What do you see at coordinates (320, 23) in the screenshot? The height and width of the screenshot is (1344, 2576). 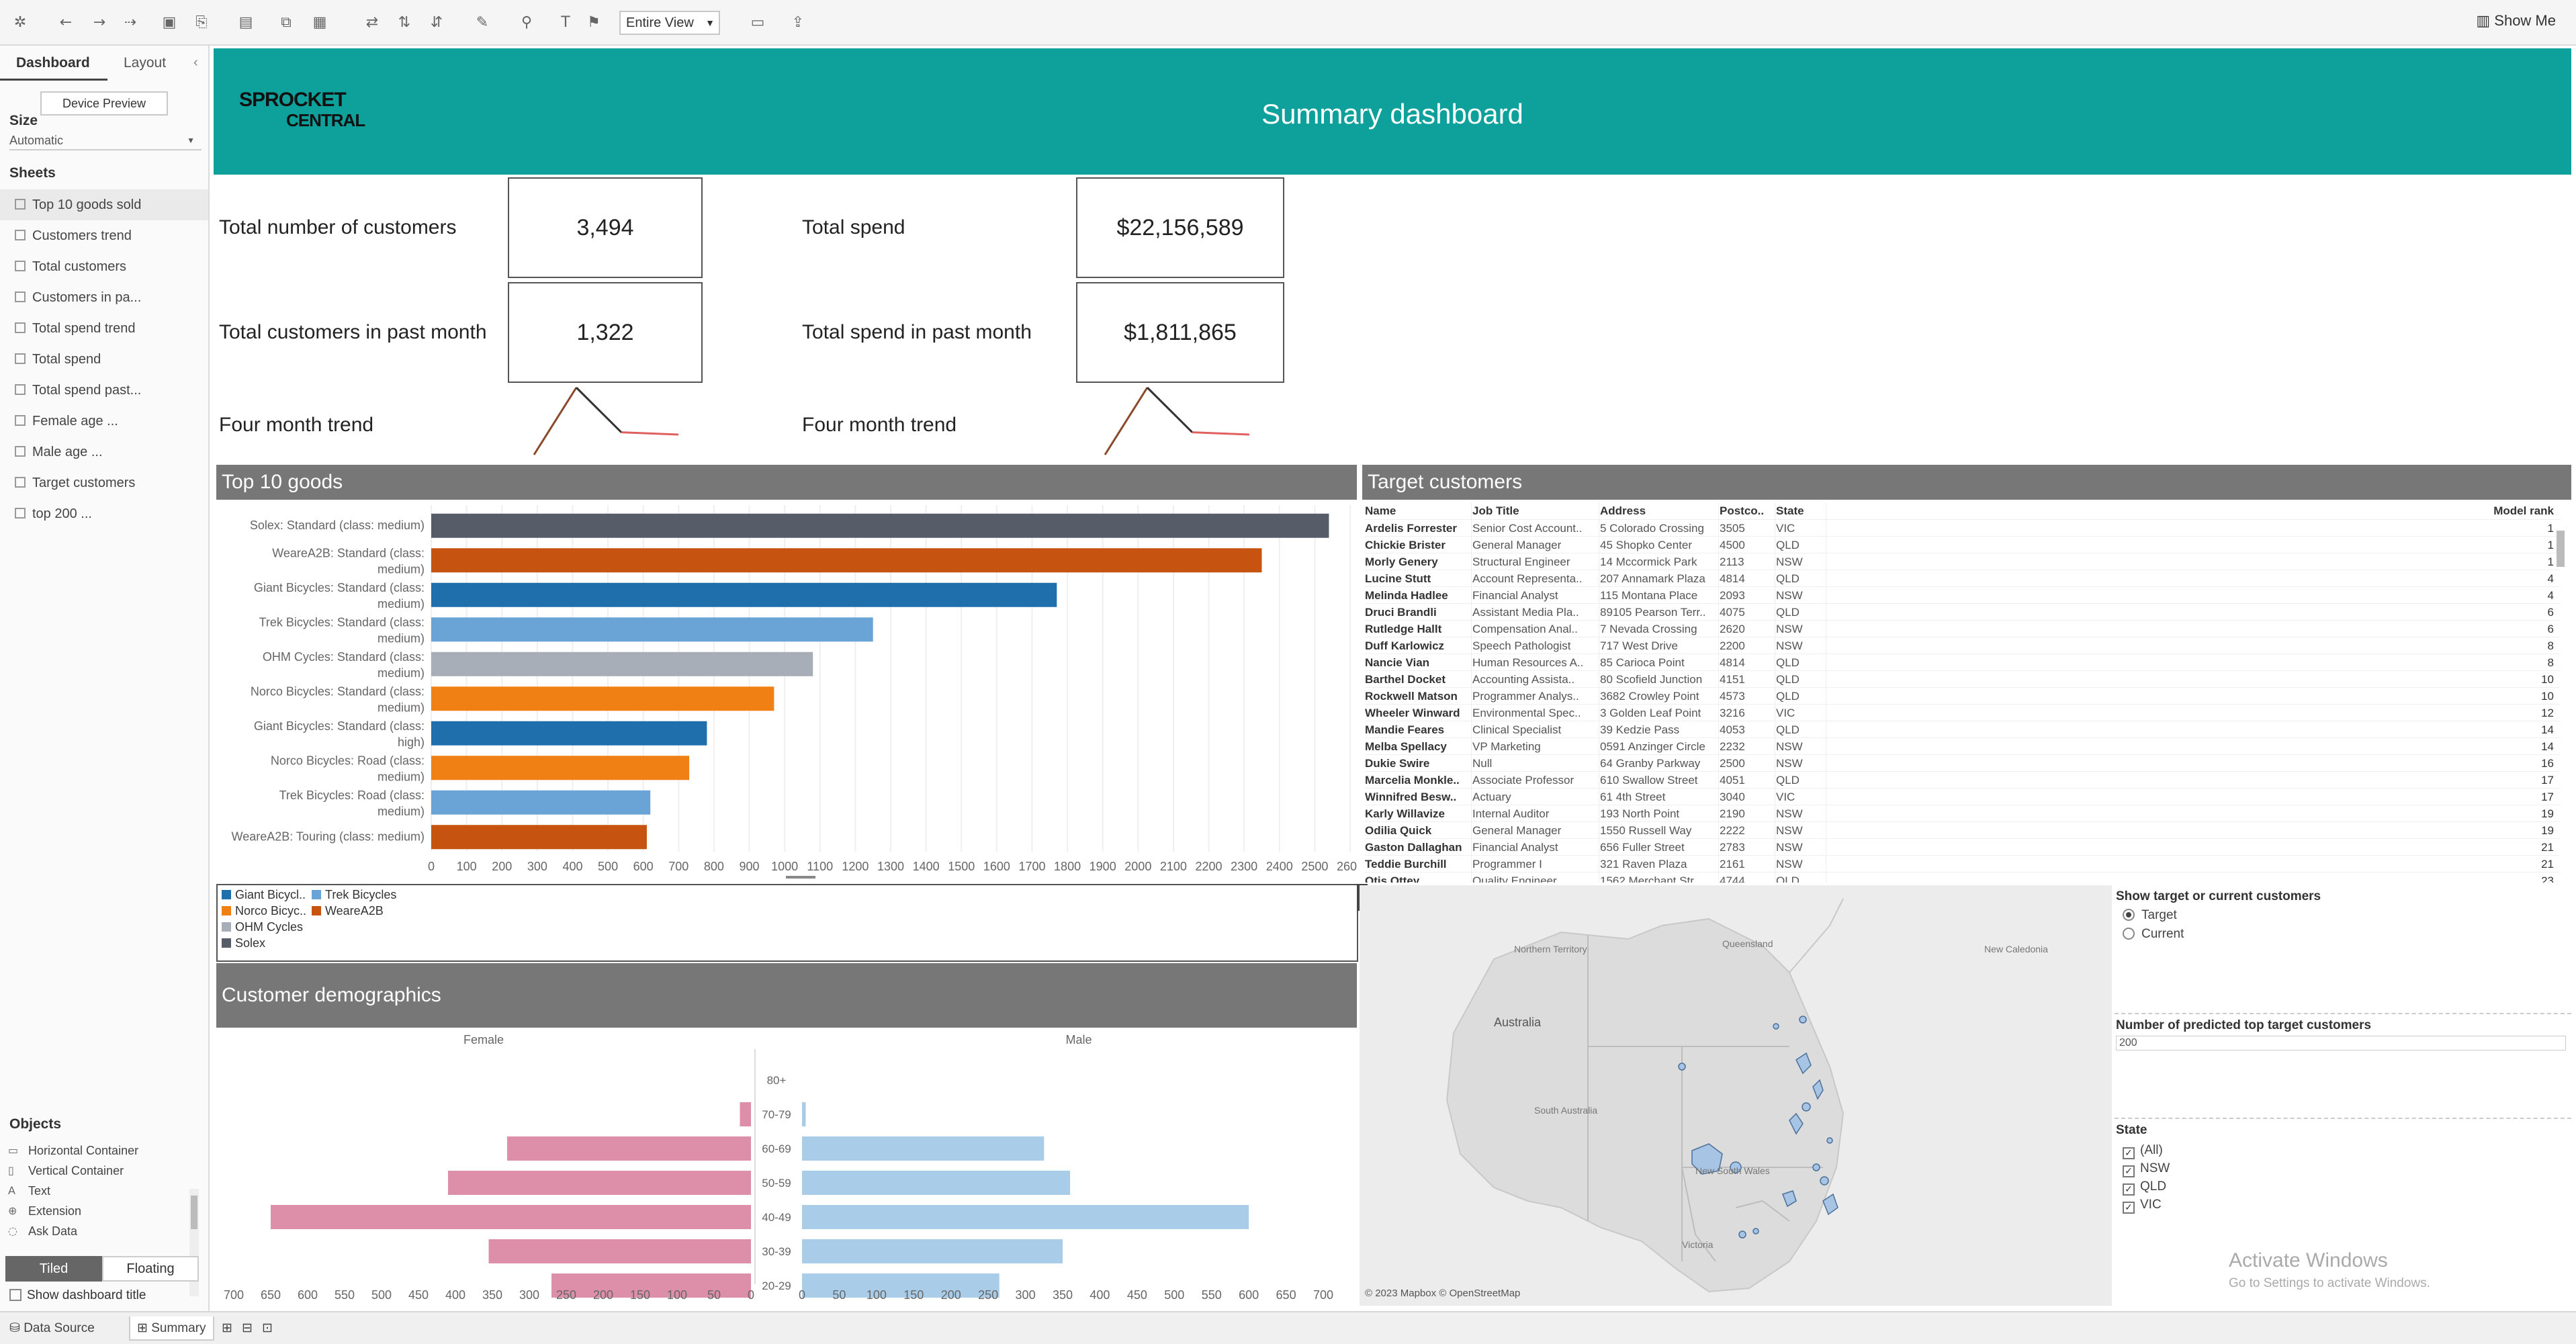 I see `clear-sheet-icon: ▦` at bounding box center [320, 23].